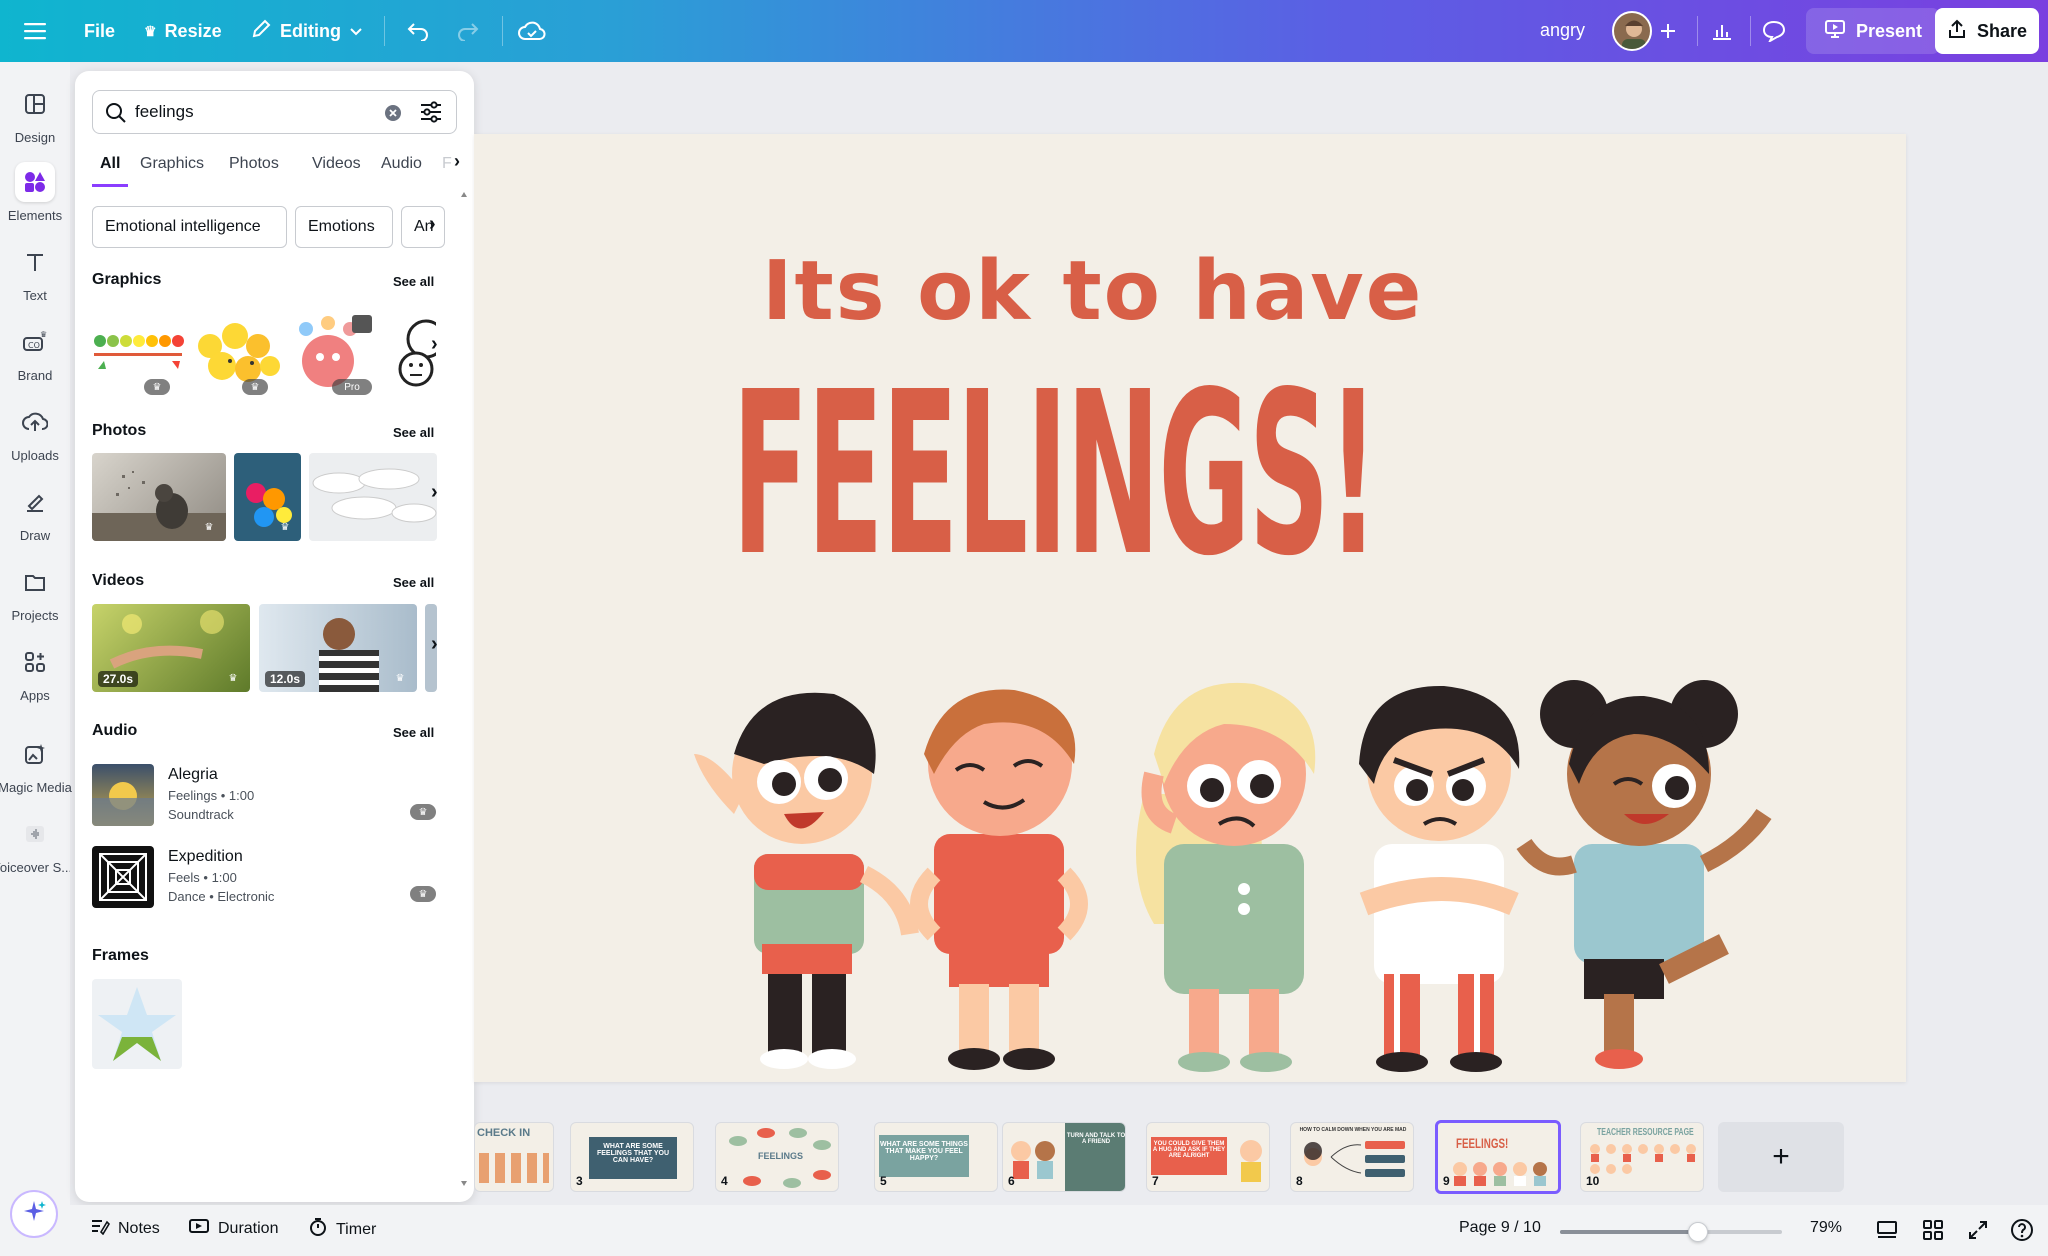  Describe the element at coordinates (35, 272) in the screenshot. I see `rail-item-text: Text` at that location.